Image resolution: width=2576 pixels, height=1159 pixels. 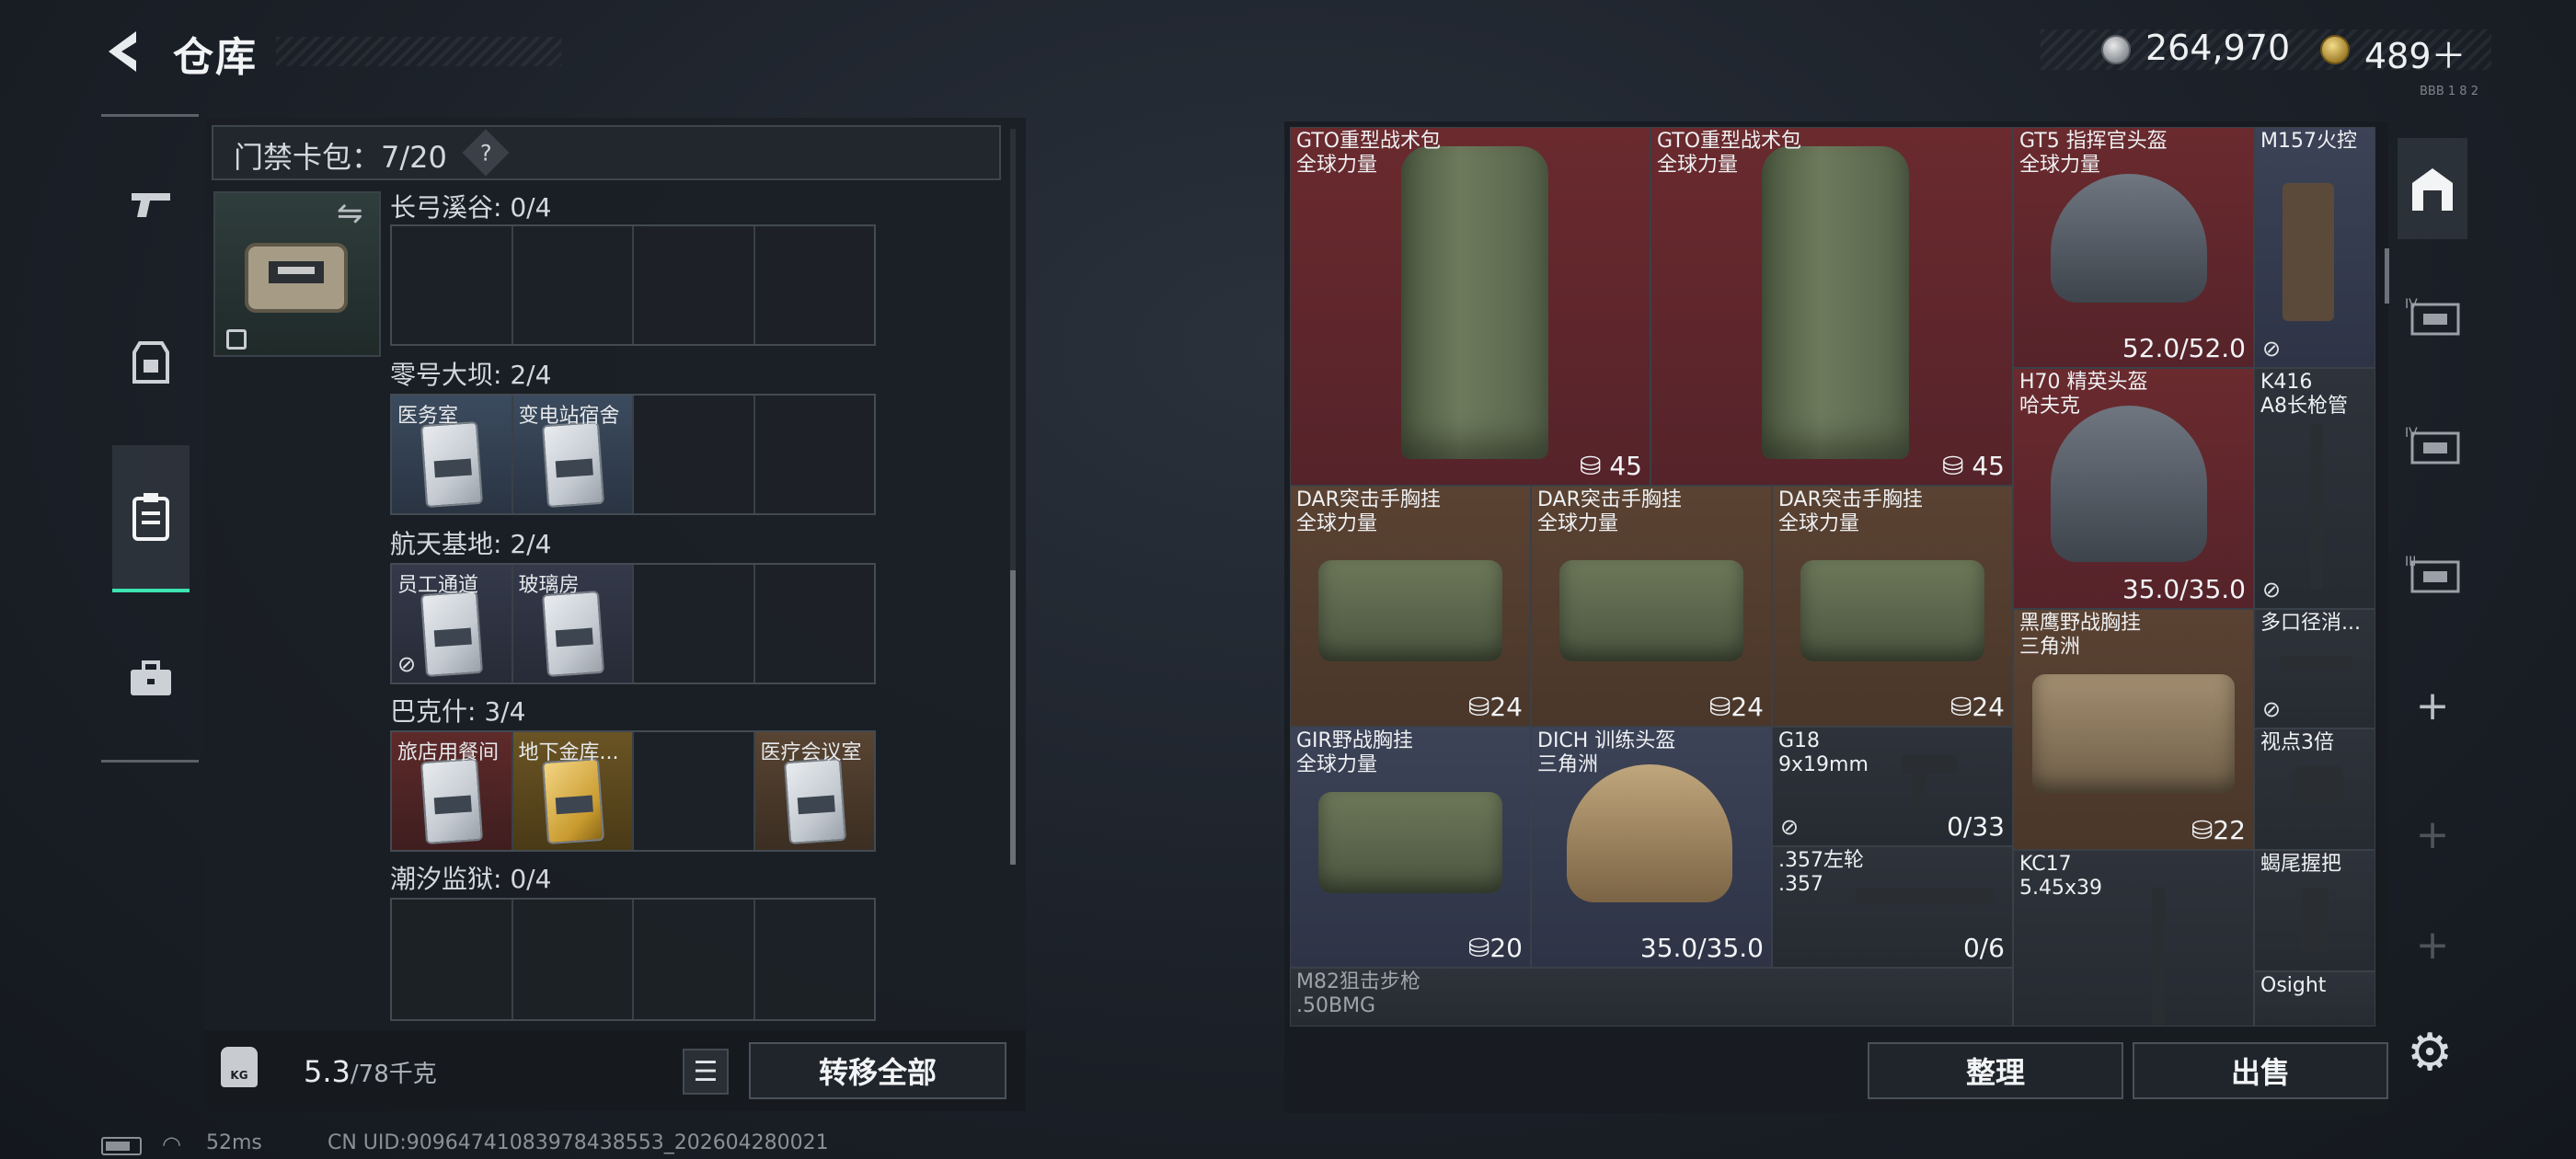 What do you see at coordinates (1610, 466) in the screenshot?
I see `item-capacity: ⛁ 45` at bounding box center [1610, 466].